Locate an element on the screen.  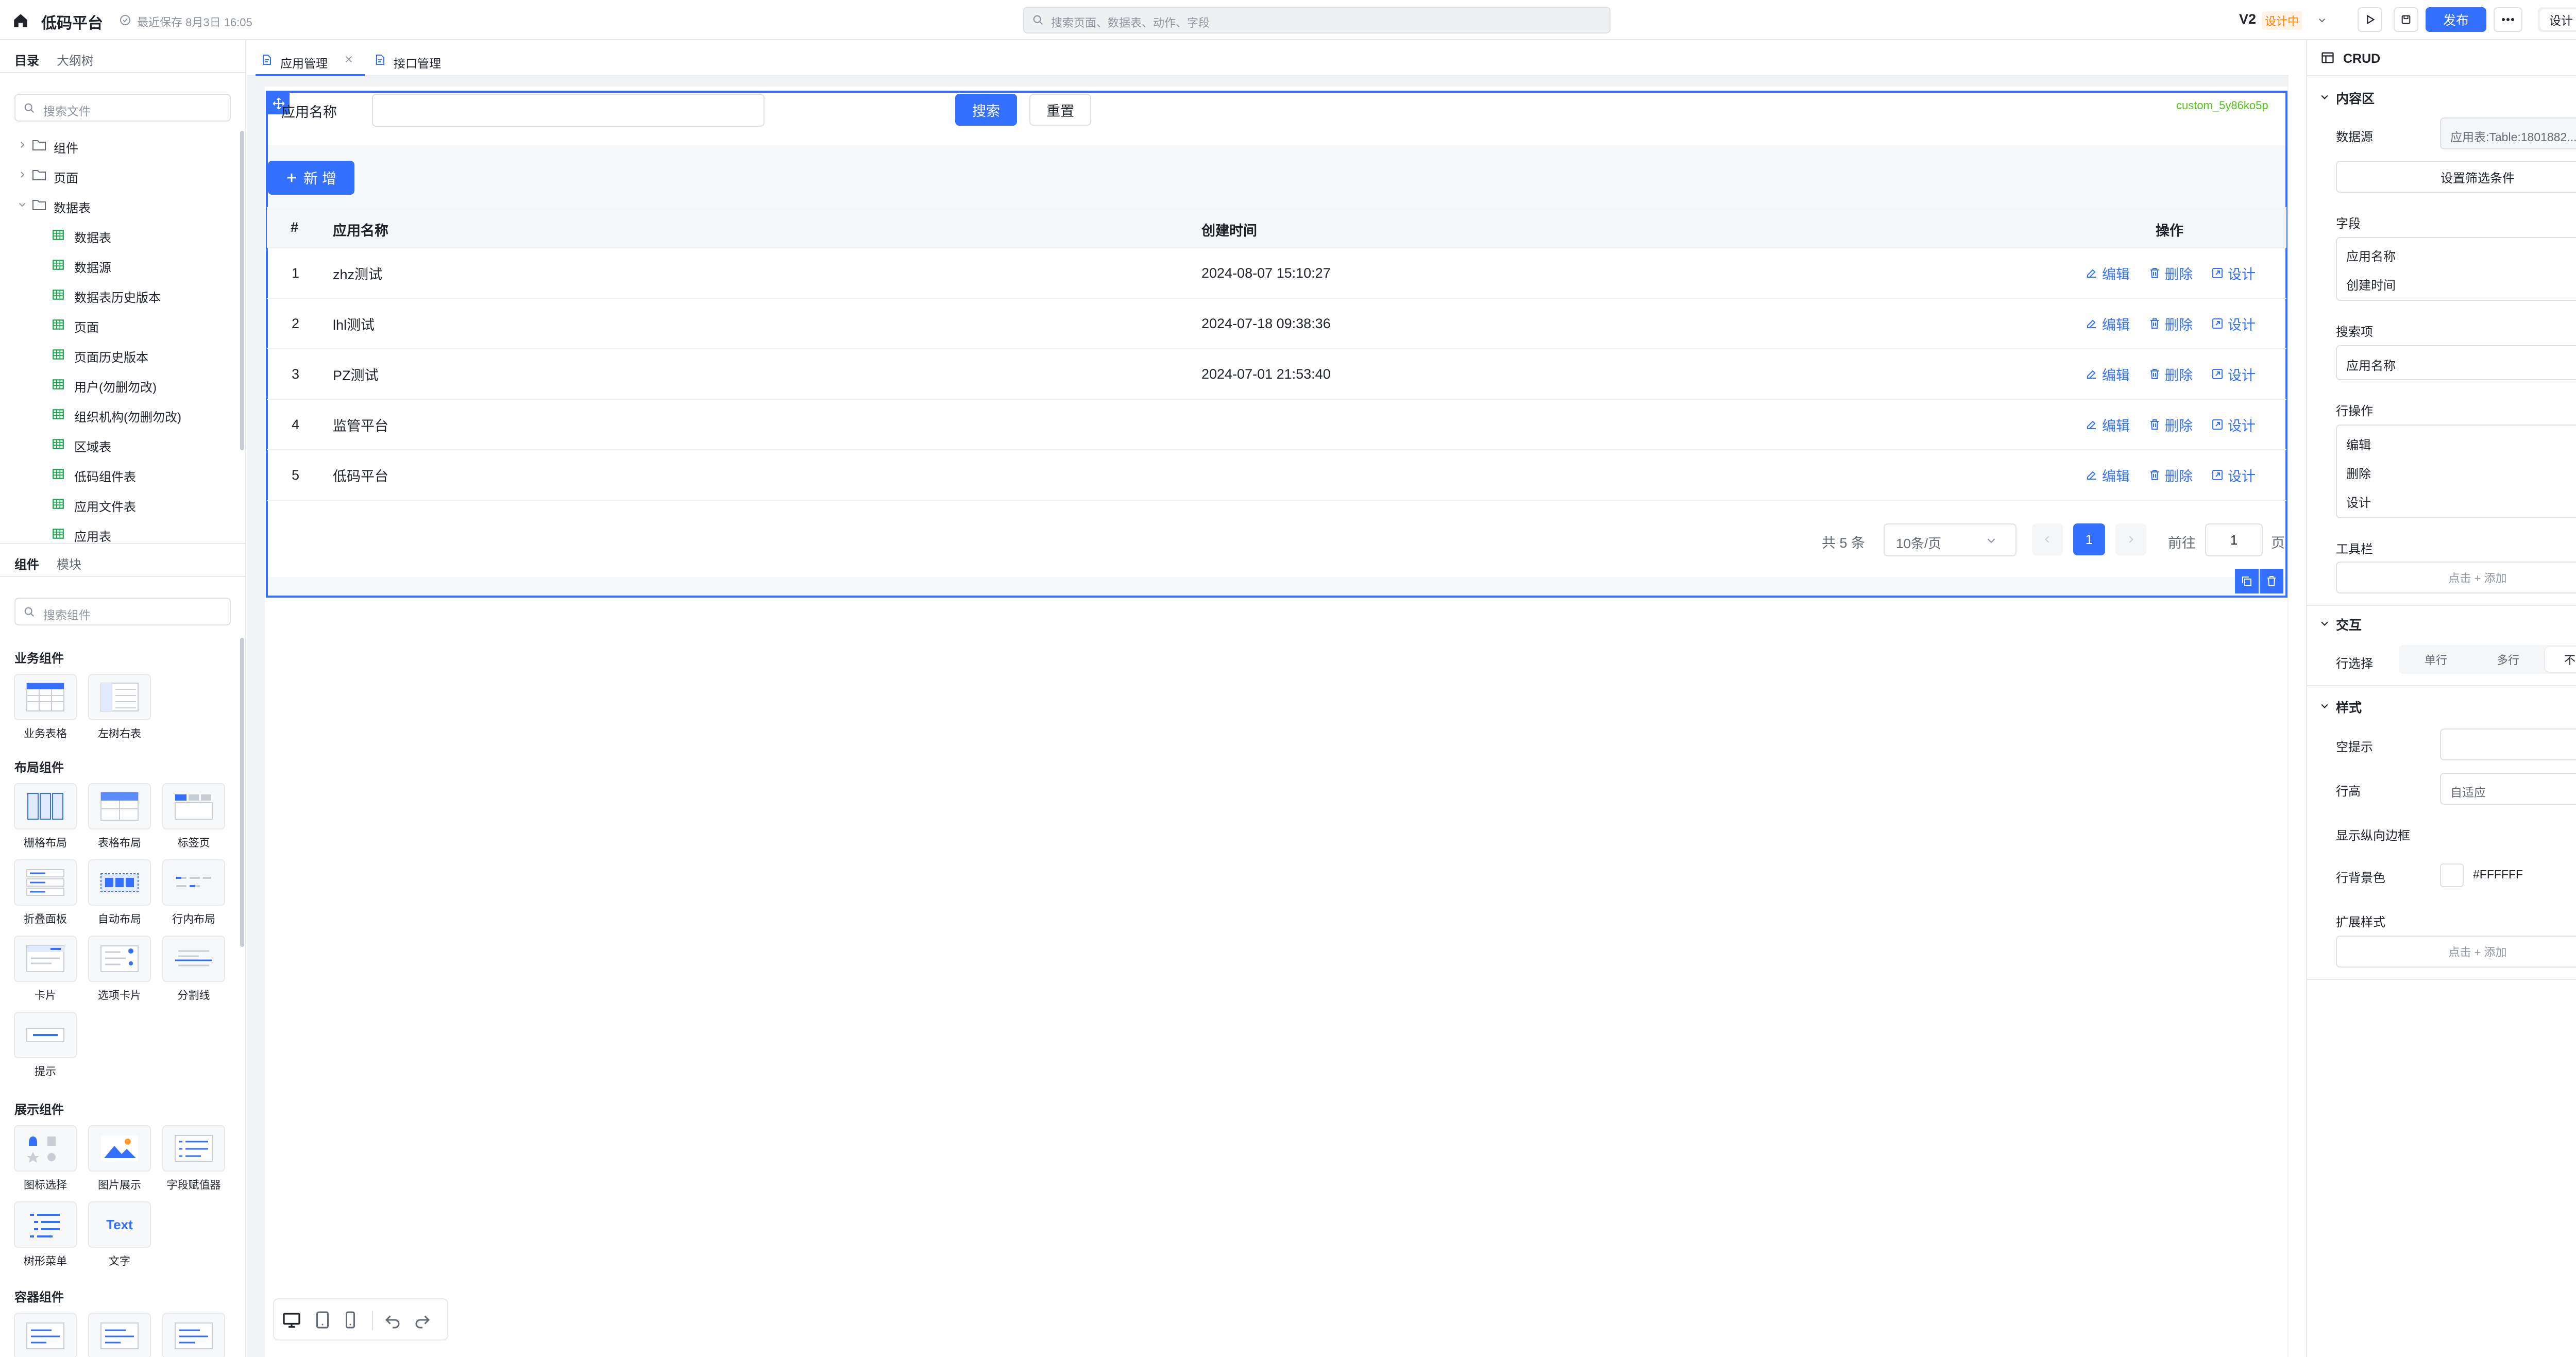
component-tile-table-layout: 表格布局 is located at coordinates (119, 816).